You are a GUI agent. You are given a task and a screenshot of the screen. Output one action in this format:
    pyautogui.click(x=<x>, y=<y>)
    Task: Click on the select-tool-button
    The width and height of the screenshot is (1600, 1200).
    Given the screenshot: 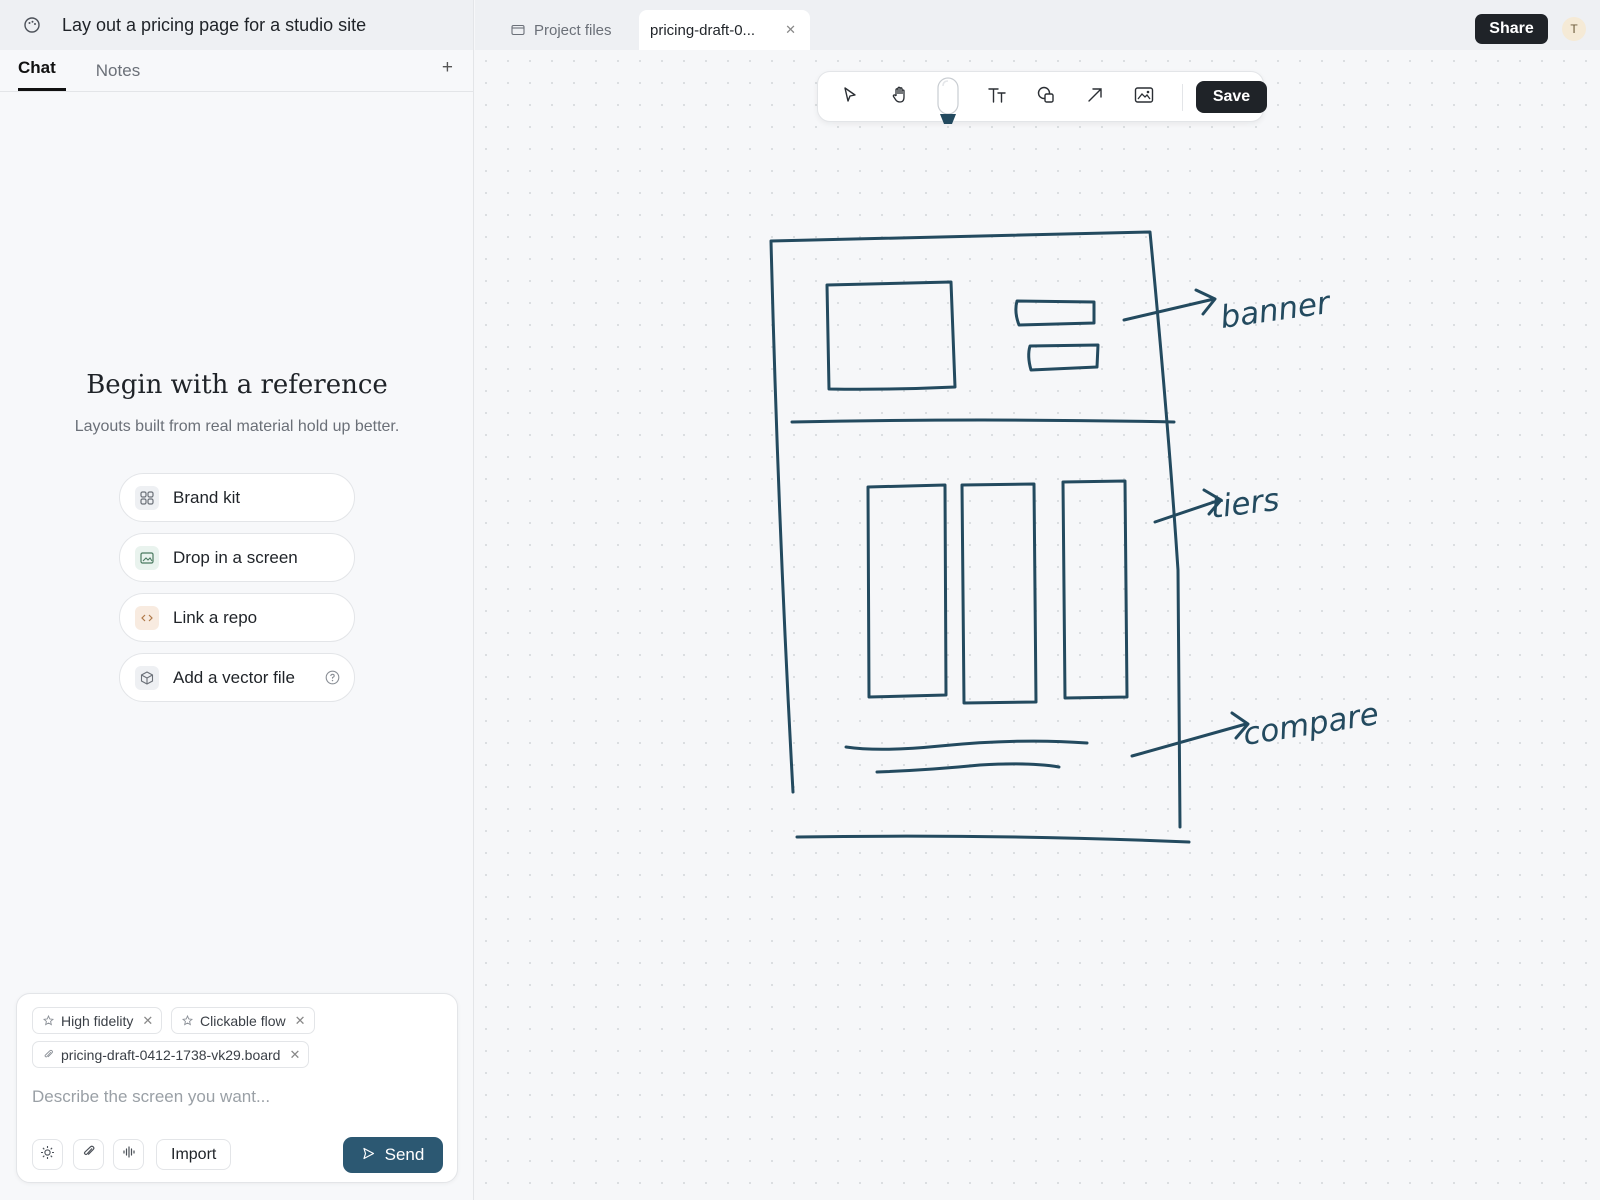 What is the action you would take?
    pyautogui.click(x=850, y=97)
    